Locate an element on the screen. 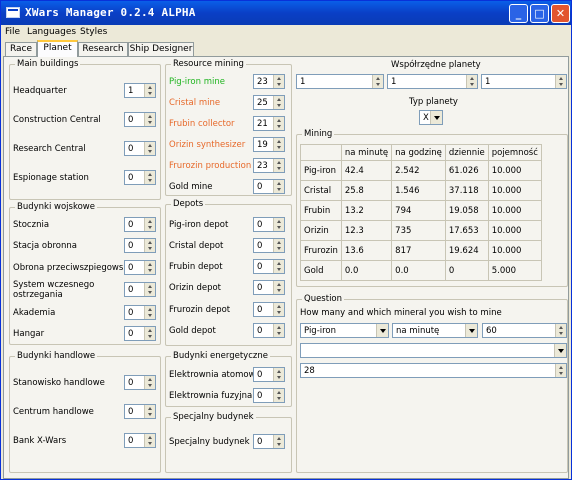 This screenshot has width=572, height=480. table-cell: 61.026 is located at coordinates (466, 170).